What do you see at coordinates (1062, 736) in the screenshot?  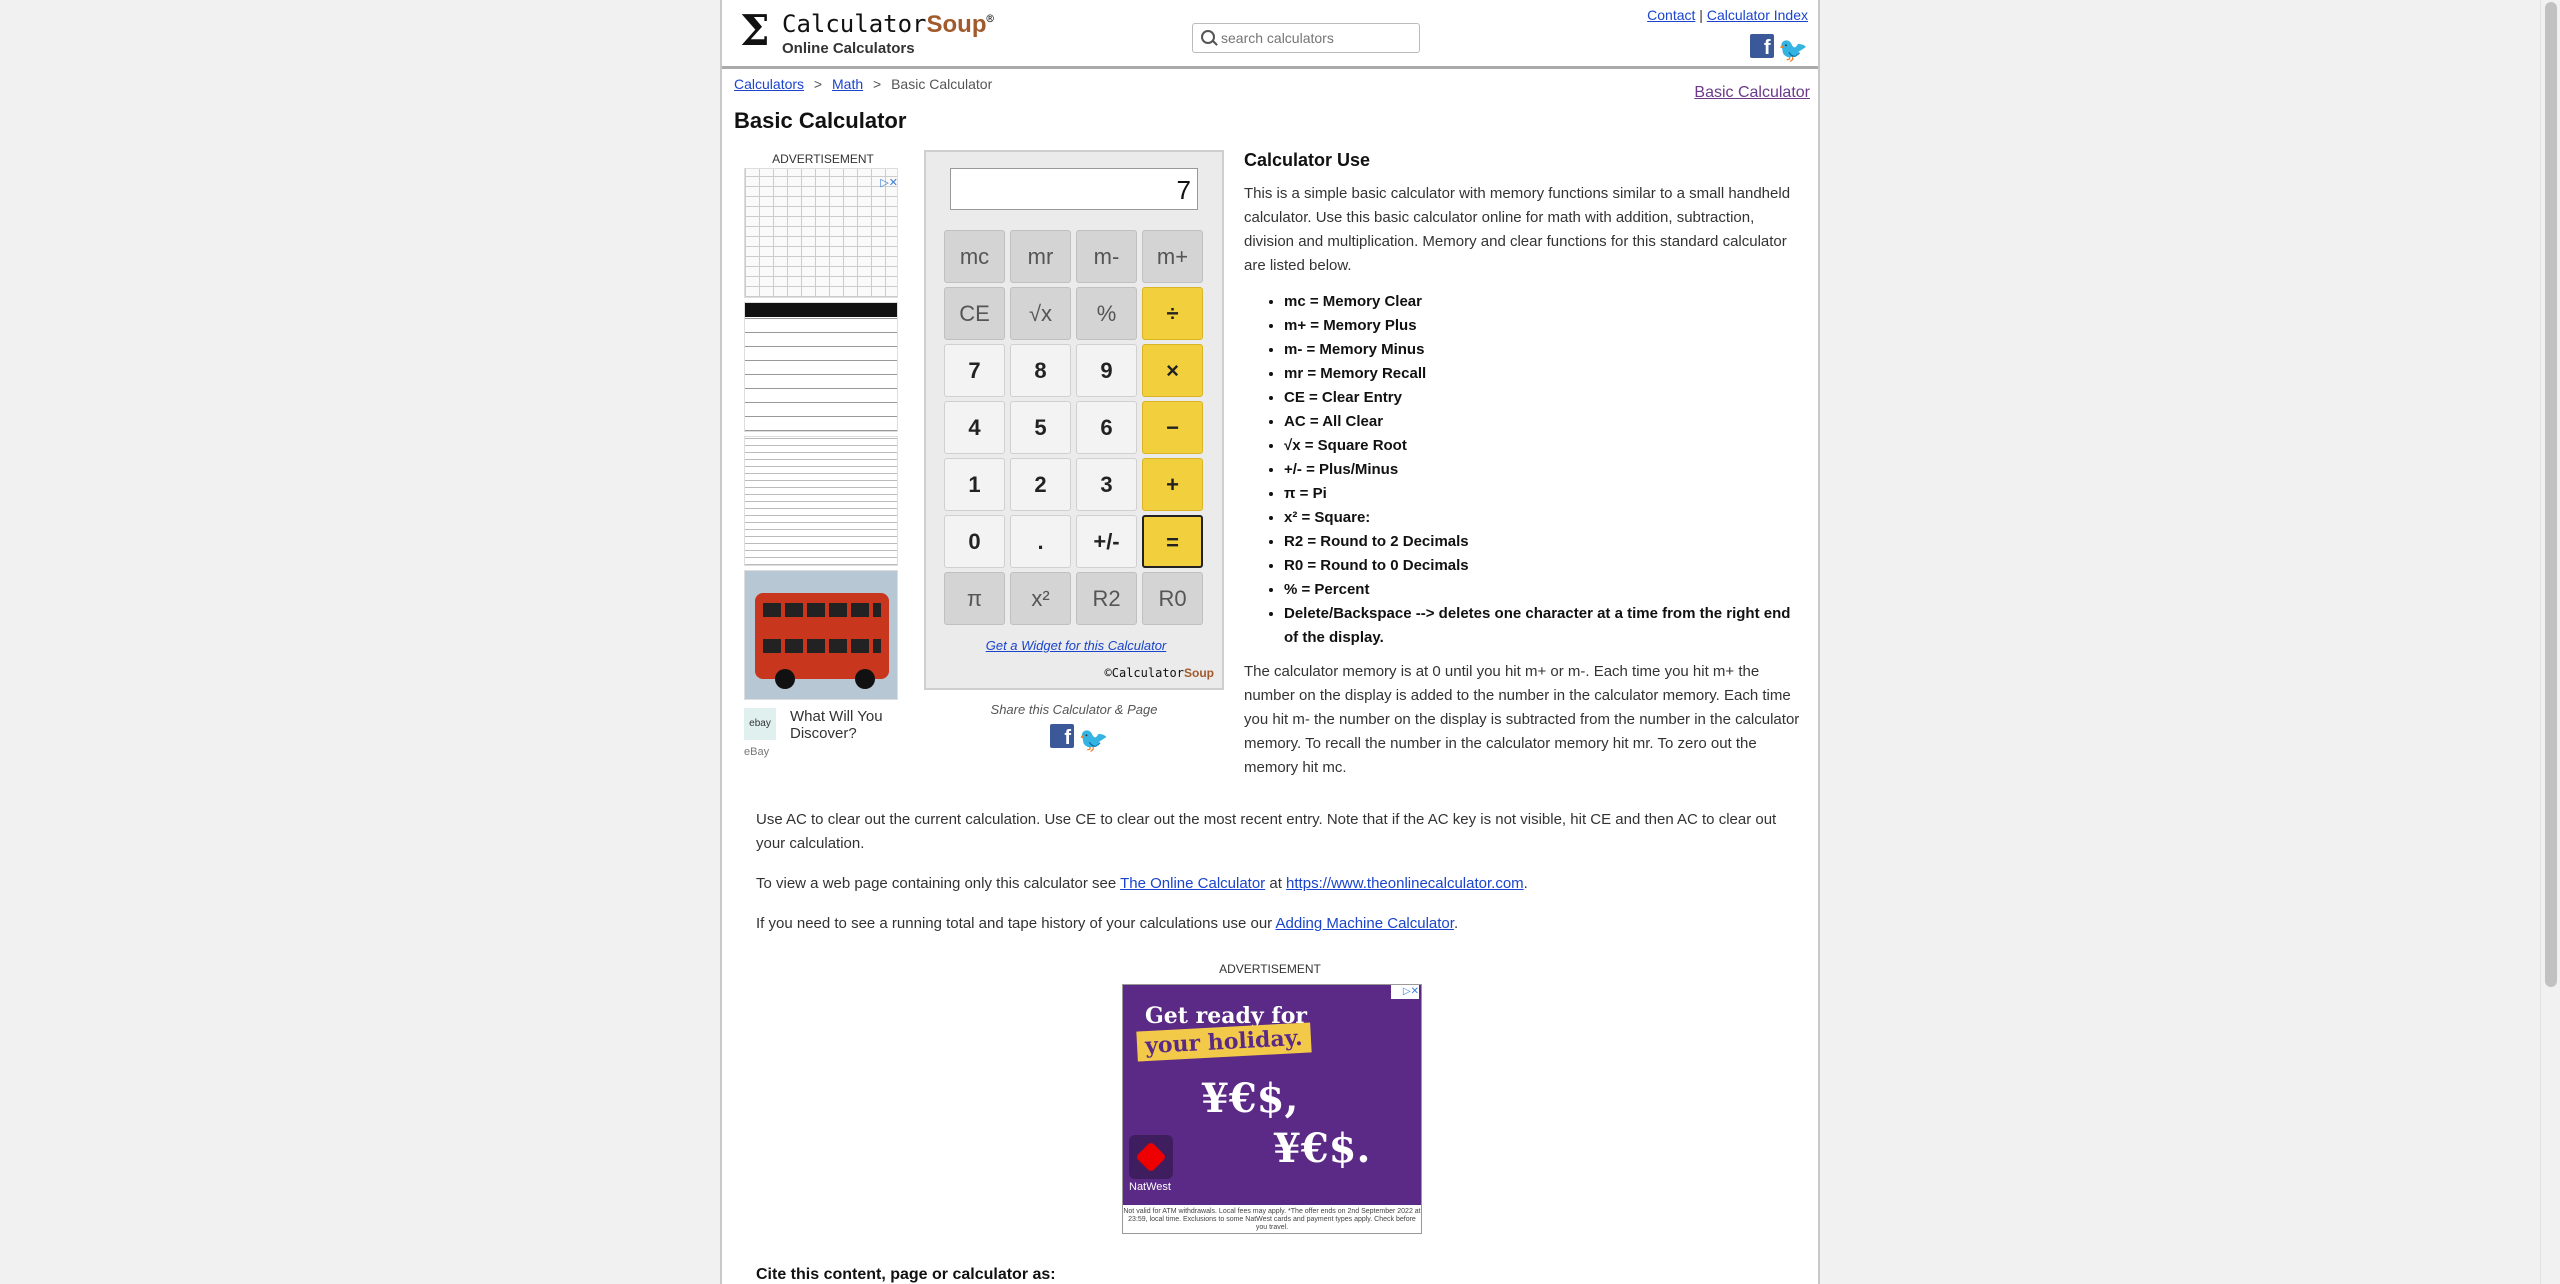 I see `share-facebook-icon: f` at bounding box center [1062, 736].